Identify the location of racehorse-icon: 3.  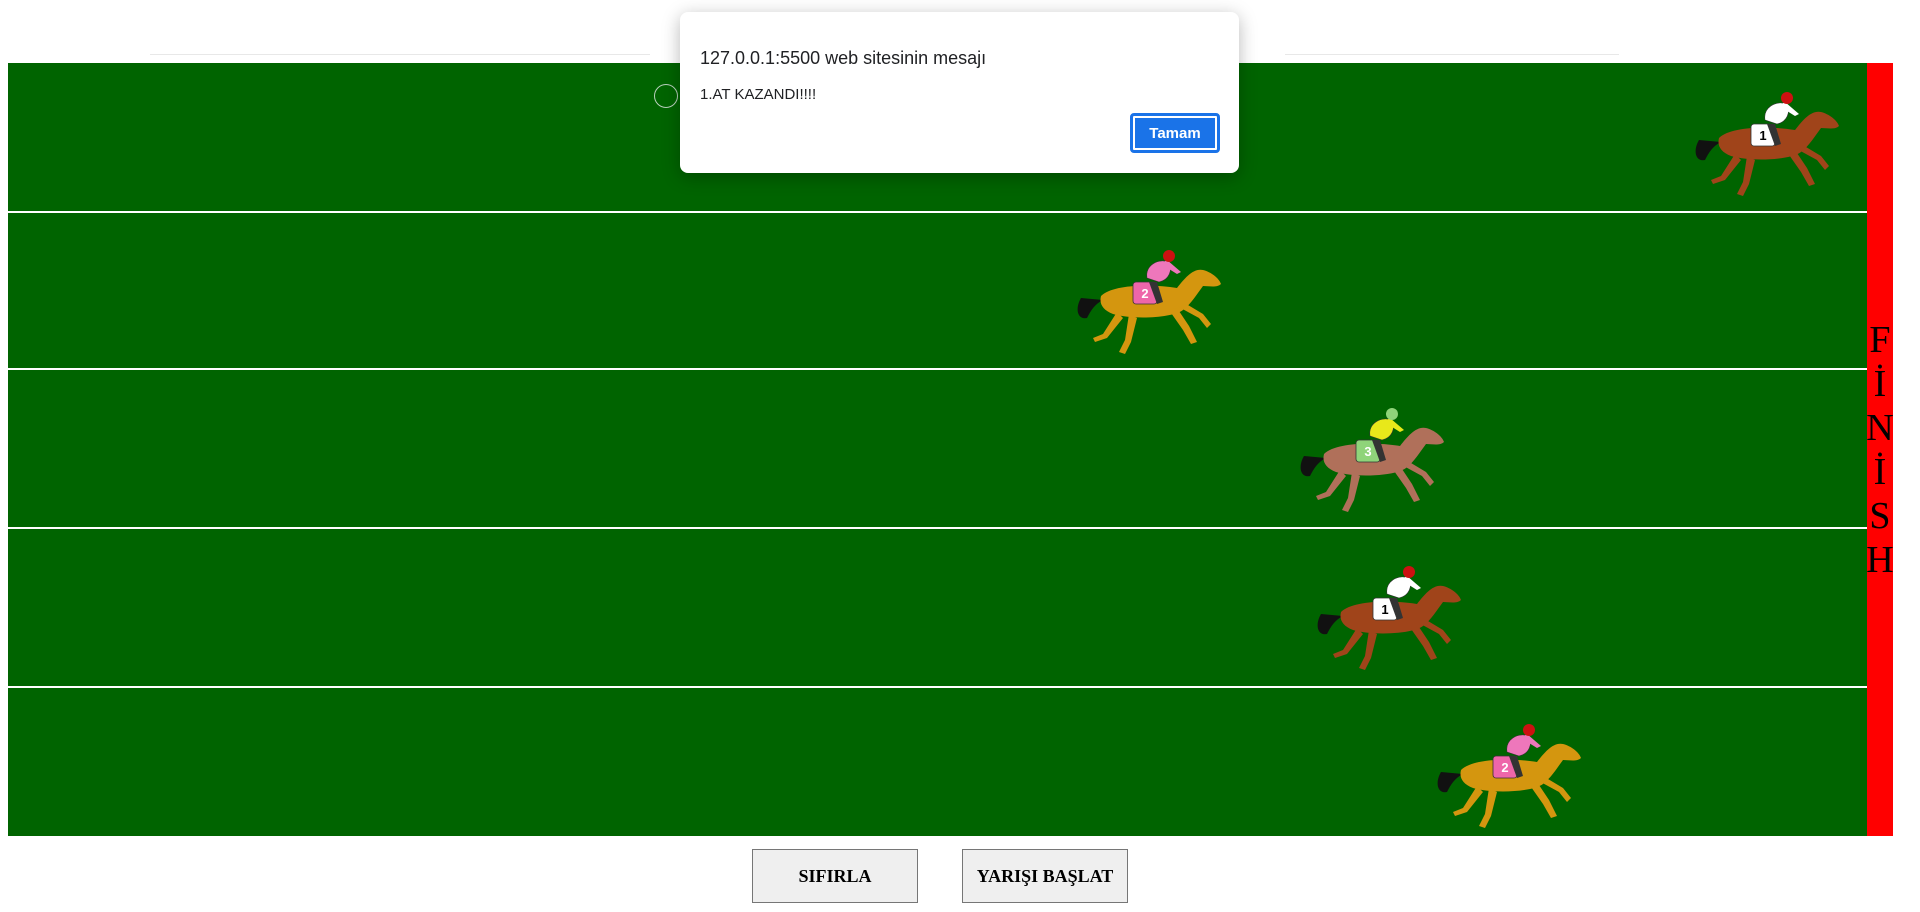
(1372, 460).